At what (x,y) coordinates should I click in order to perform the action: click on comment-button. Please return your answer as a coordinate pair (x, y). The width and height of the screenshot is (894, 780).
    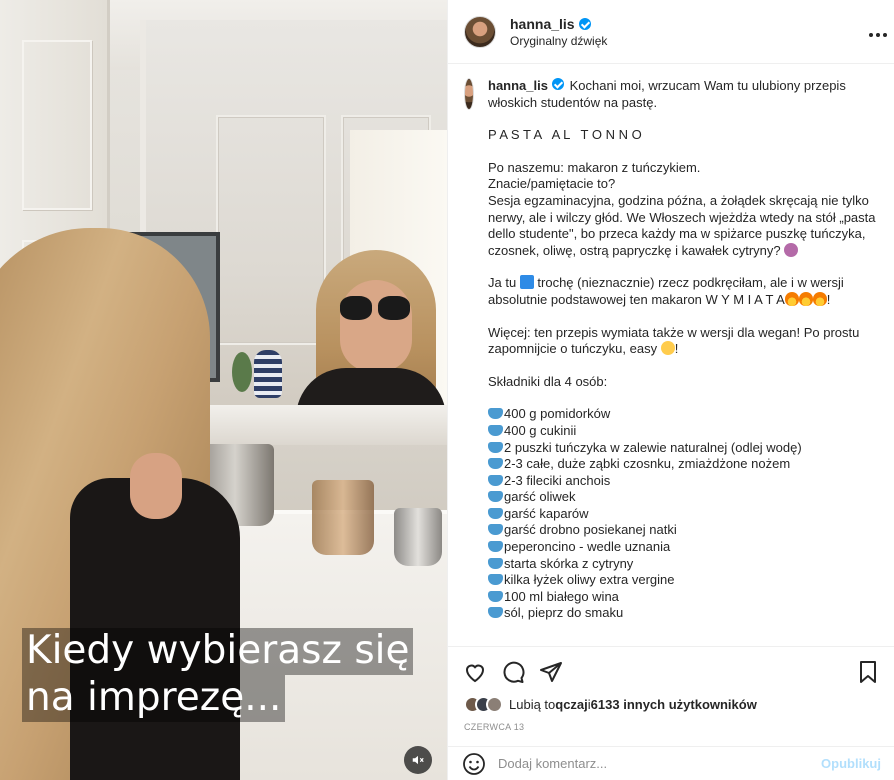
    Looking at the image, I should click on (513, 672).